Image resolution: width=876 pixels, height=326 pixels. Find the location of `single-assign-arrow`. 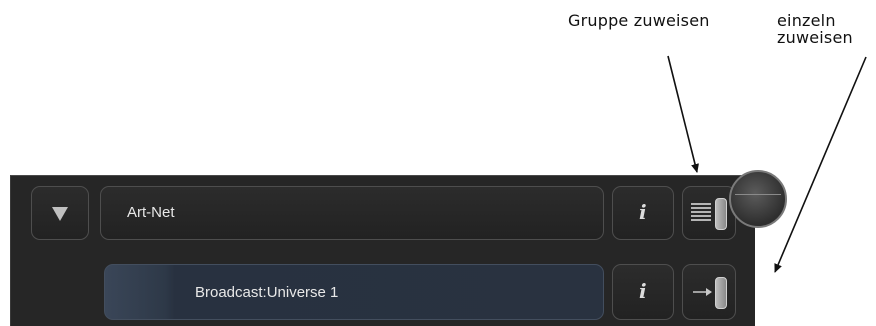

single-assign-arrow is located at coordinates (820, 164).